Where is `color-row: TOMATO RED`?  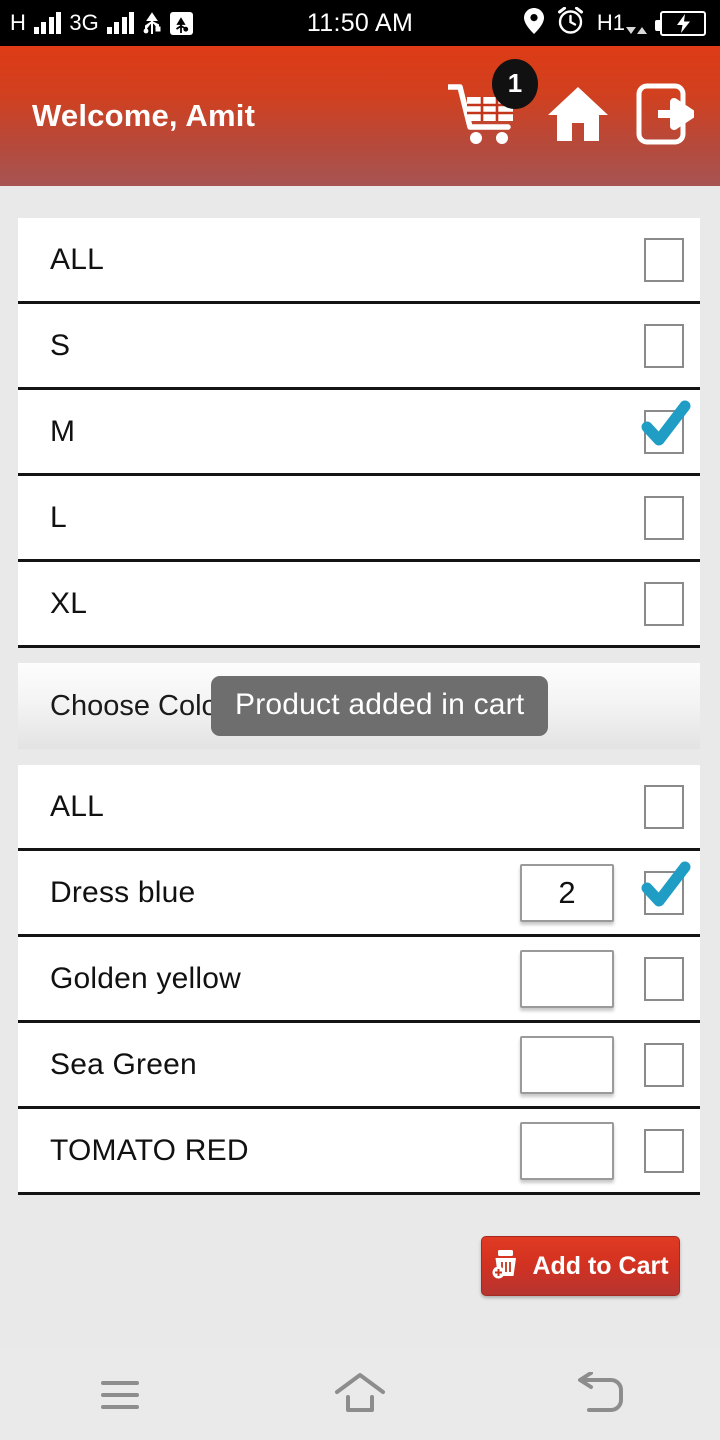
color-row: TOMATO RED is located at coordinates (359, 1152).